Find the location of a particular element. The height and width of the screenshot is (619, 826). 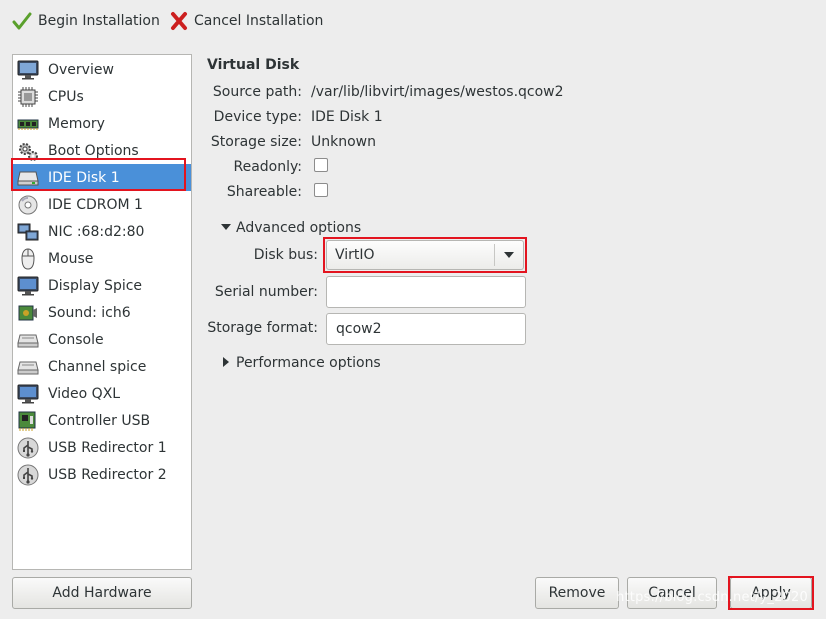

sidebar-item-label: Boot Options is located at coordinates (93, 150).